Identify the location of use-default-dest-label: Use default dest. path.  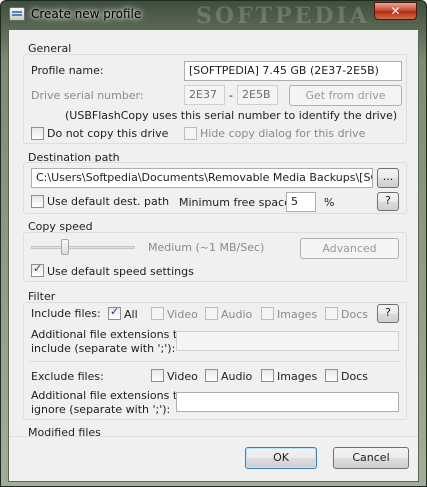
(108, 201).